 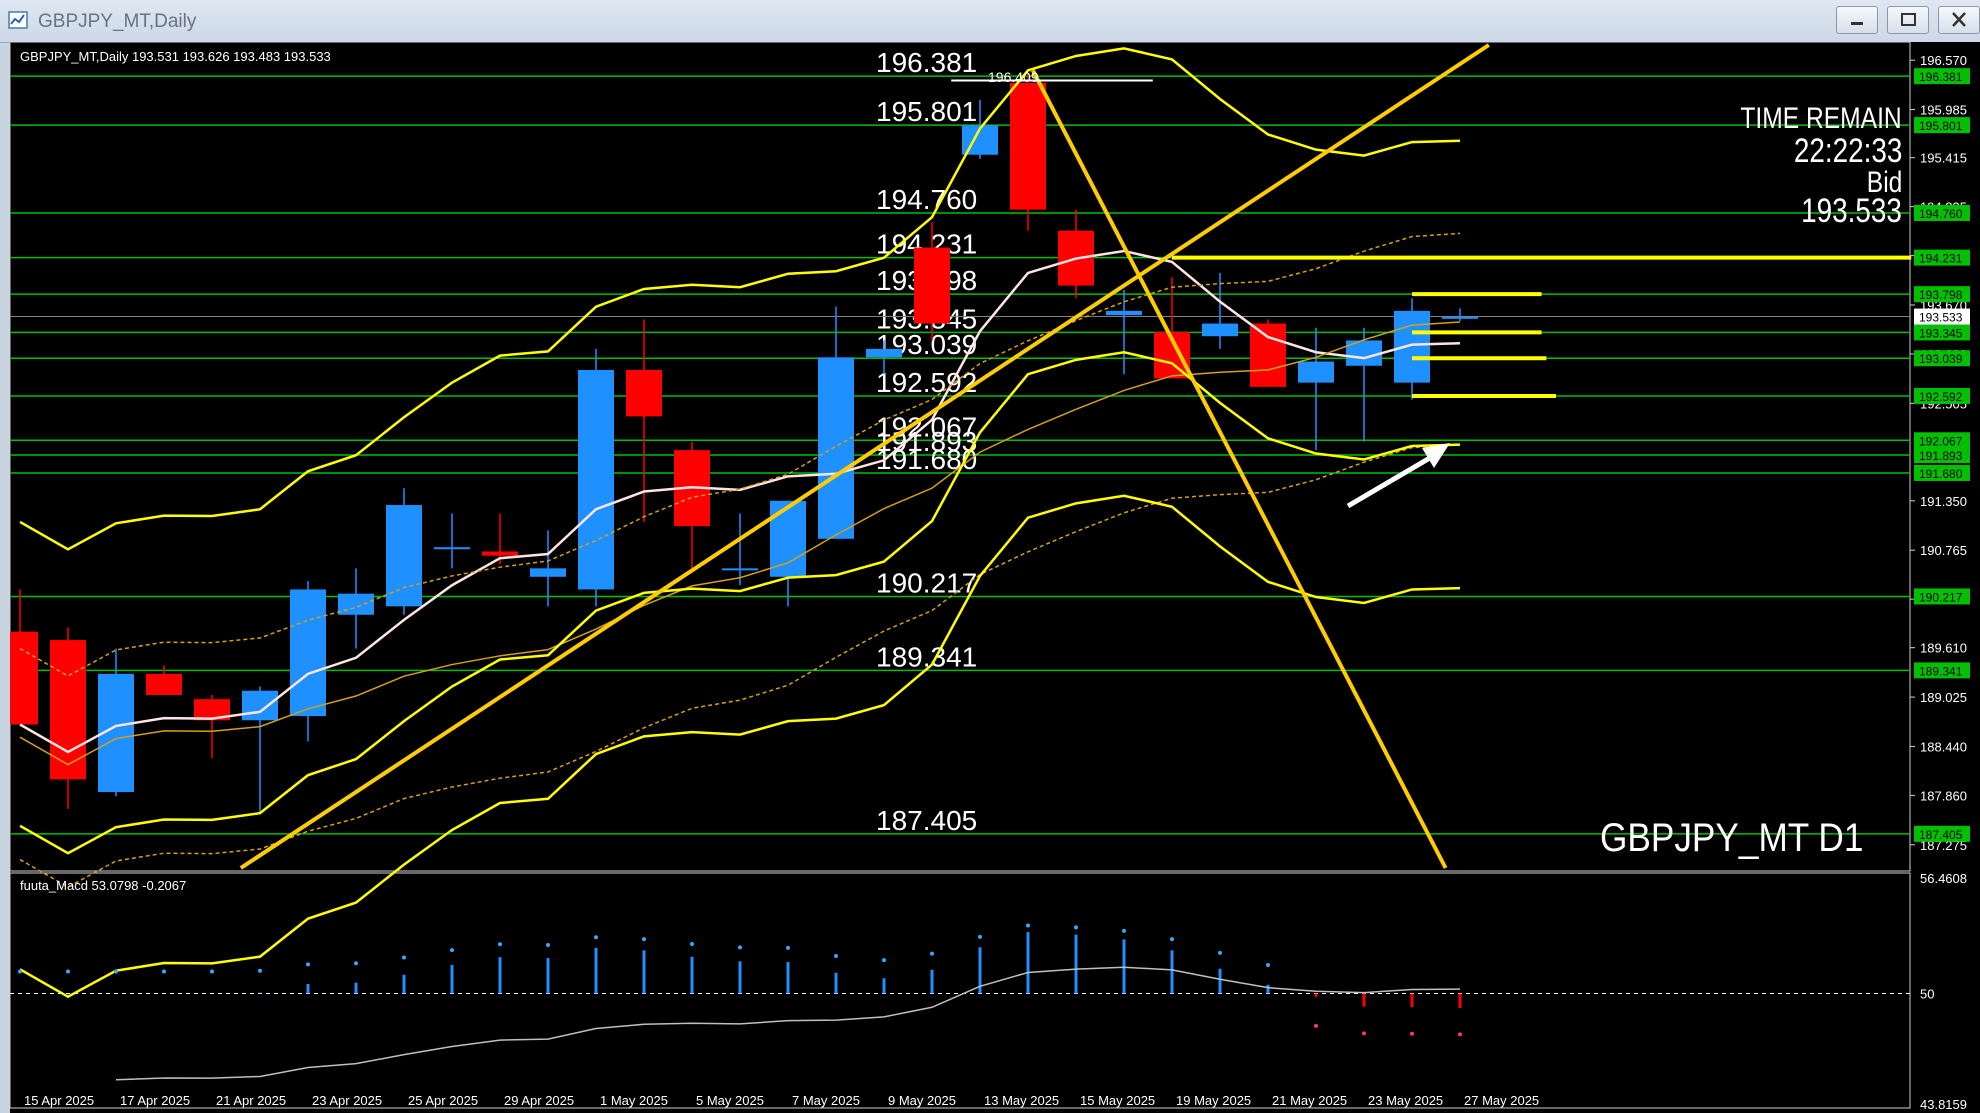 I want to click on price-axis-label: 195.985, so click(x=1943, y=110).